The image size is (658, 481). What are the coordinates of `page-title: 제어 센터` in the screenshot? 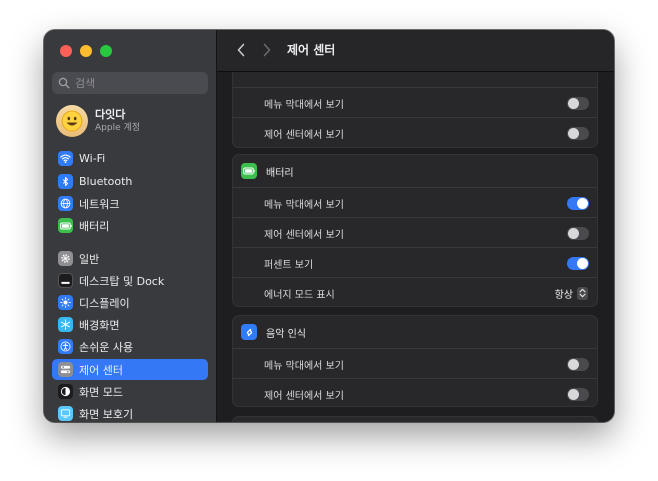 It's located at (311, 50).